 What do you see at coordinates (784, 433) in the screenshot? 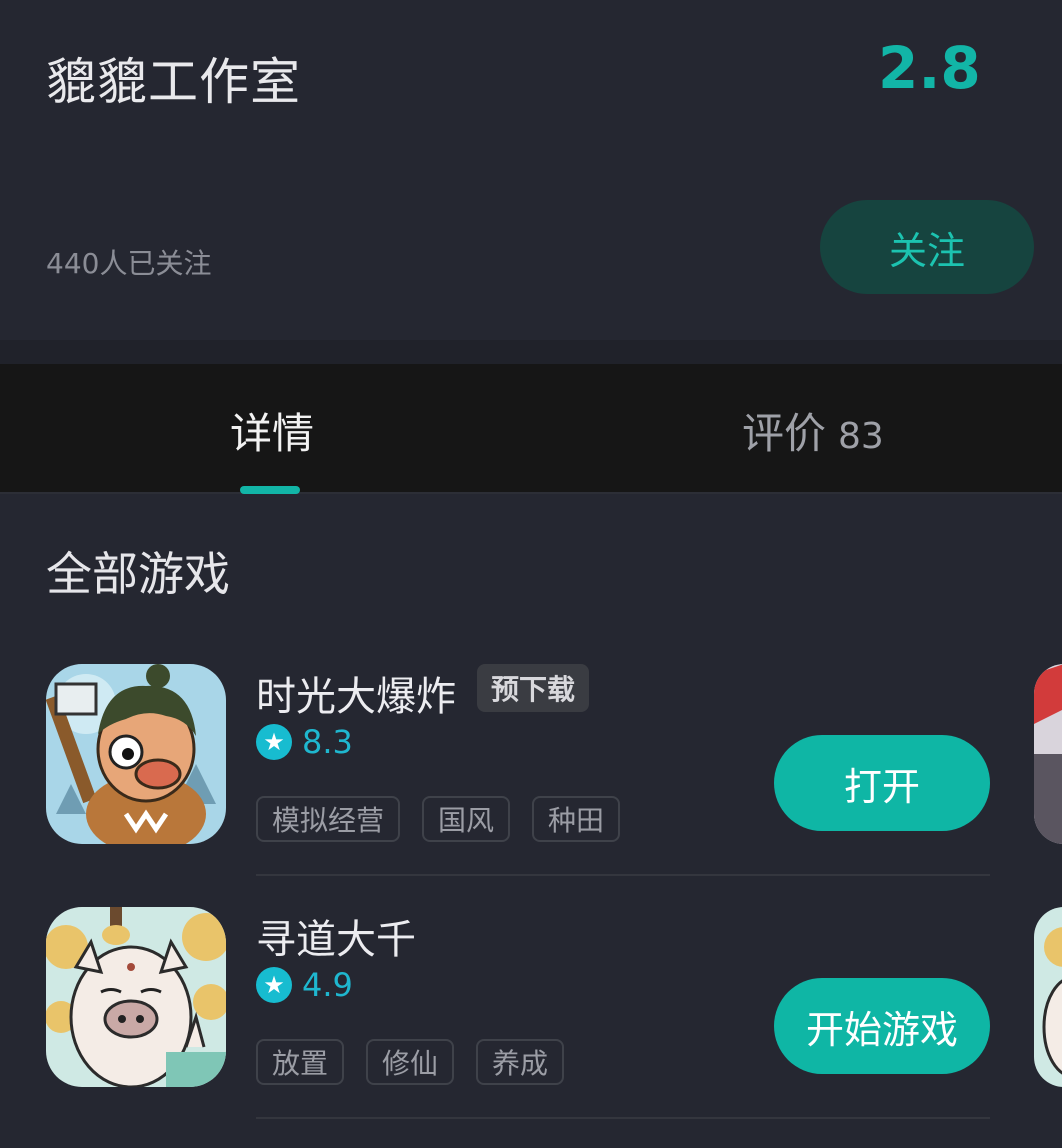
I see `tab-reviews-label: 评价` at bounding box center [784, 433].